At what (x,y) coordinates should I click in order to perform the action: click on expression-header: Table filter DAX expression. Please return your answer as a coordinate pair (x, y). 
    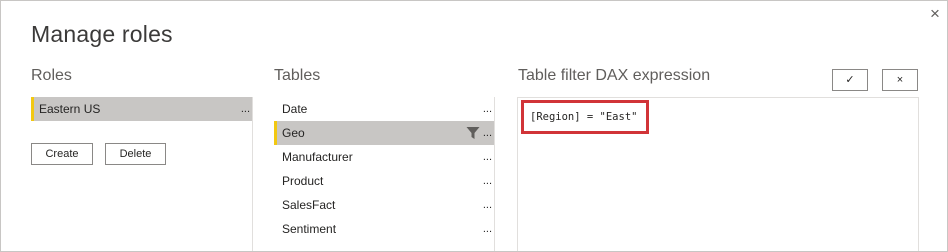
    Looking at the image, I should click on (614, 75).